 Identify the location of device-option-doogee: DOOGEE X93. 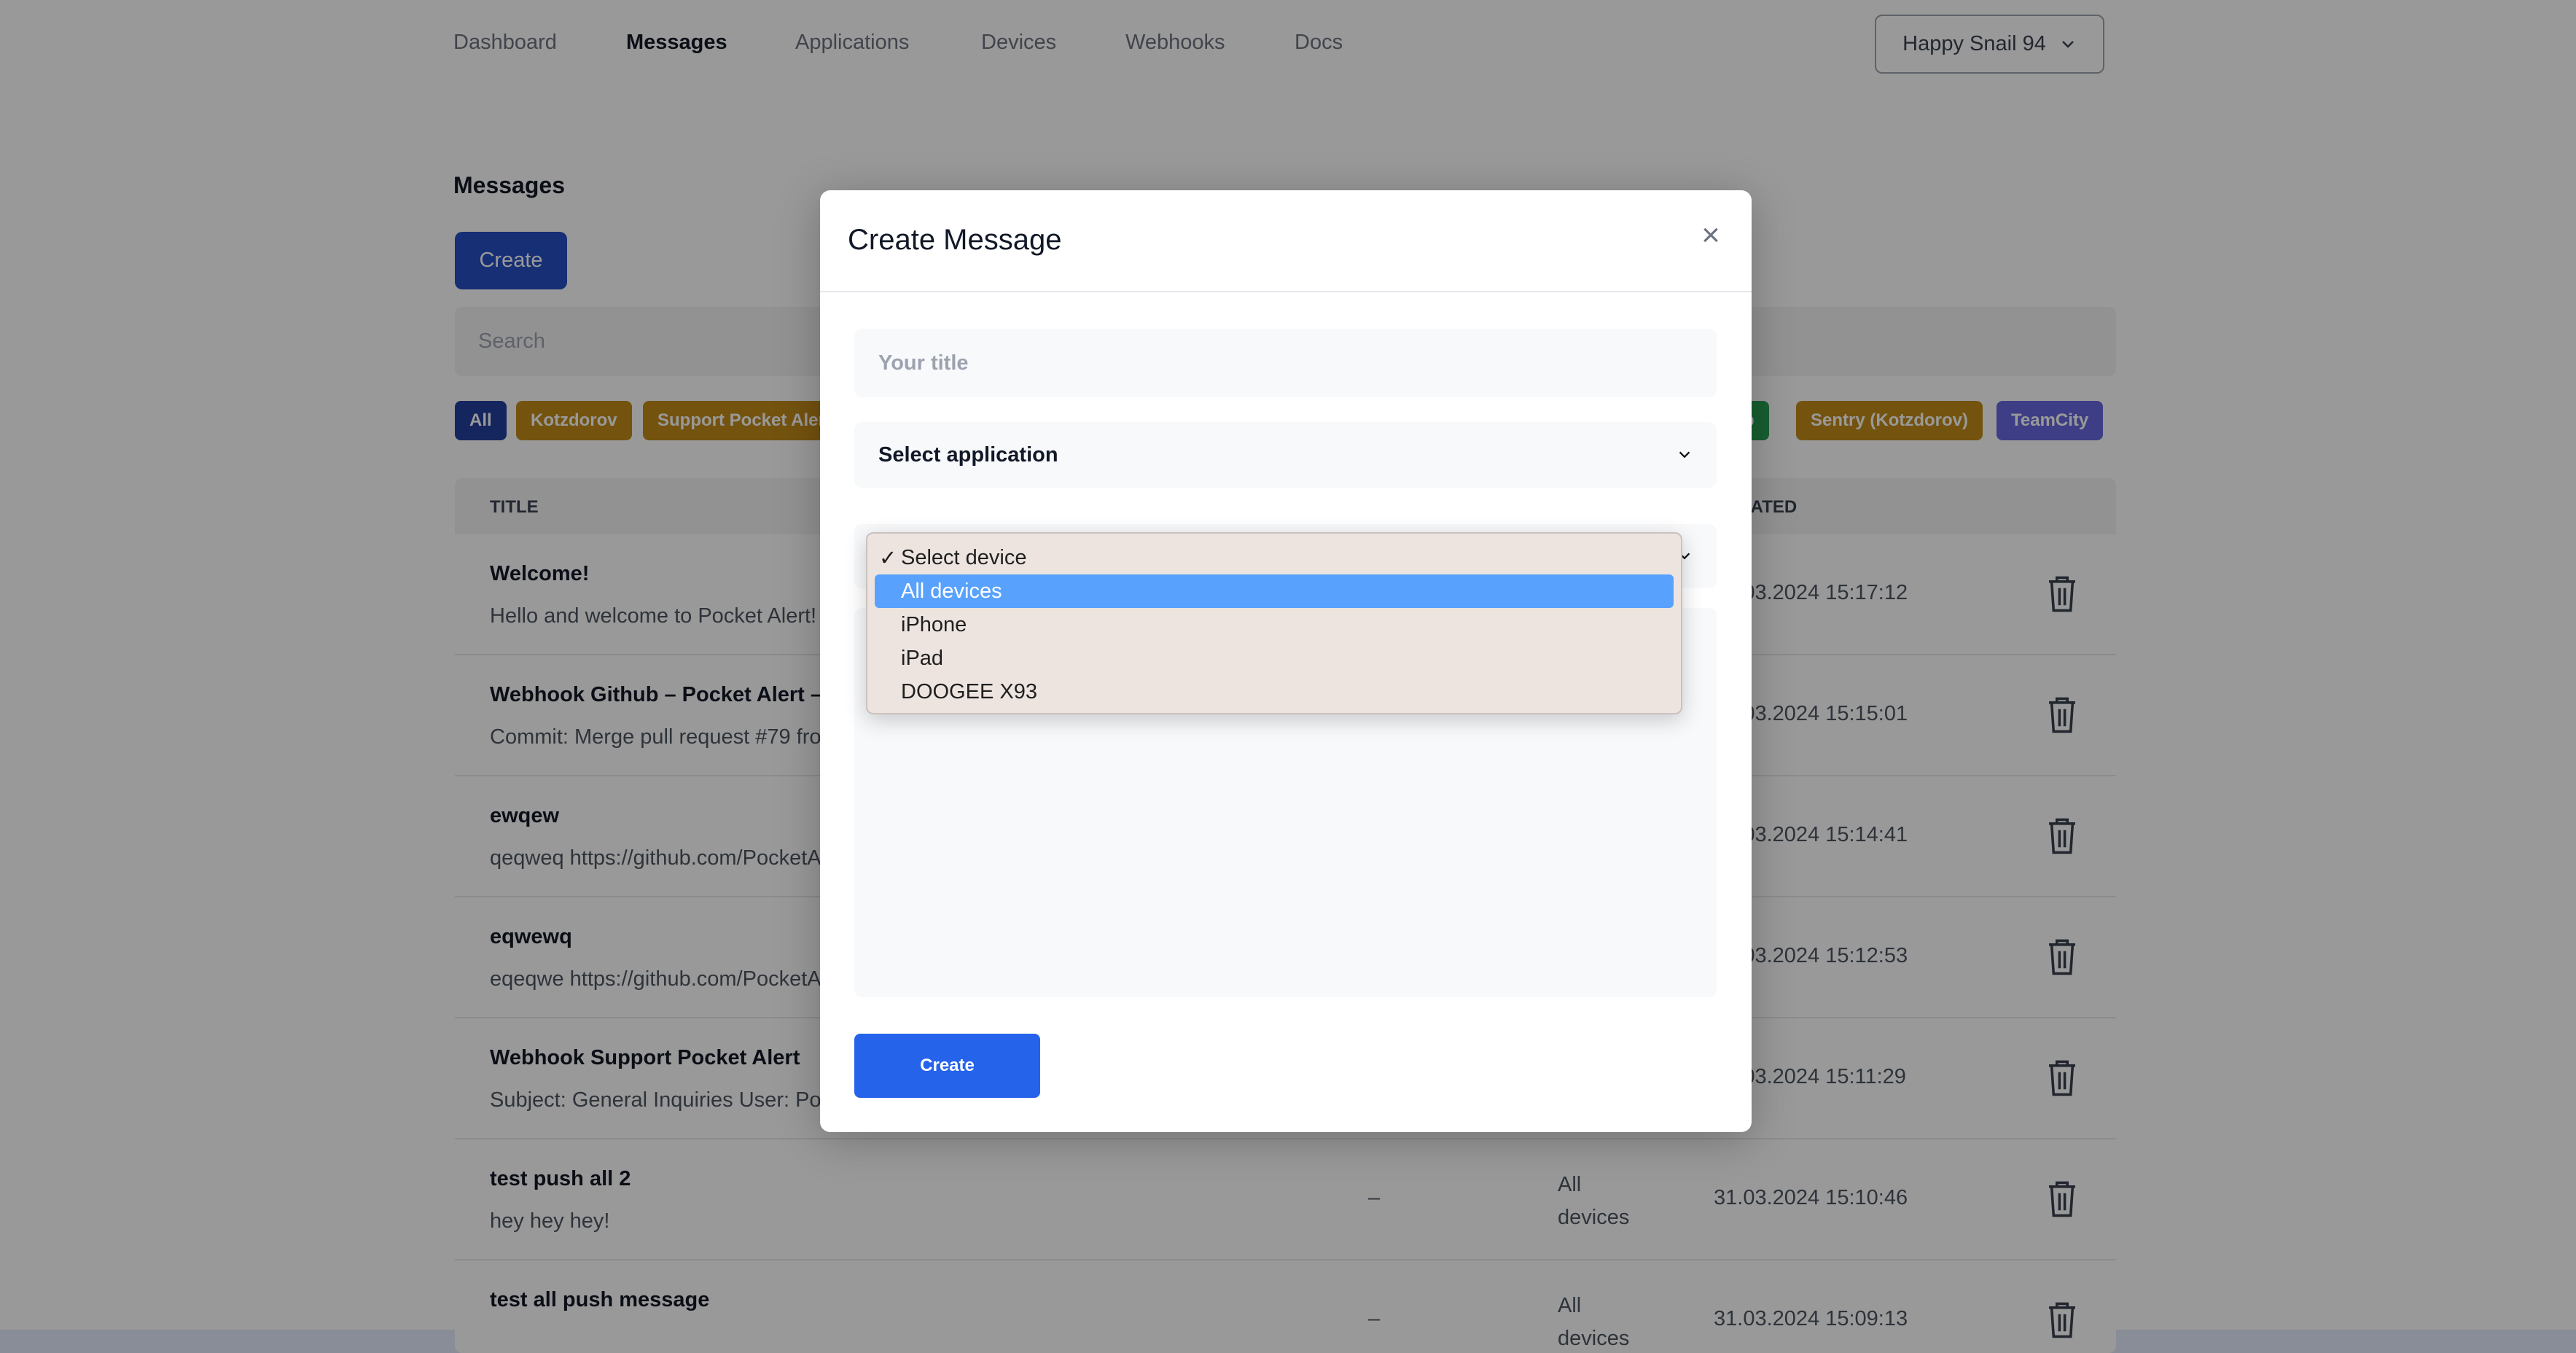
(1274, 692).